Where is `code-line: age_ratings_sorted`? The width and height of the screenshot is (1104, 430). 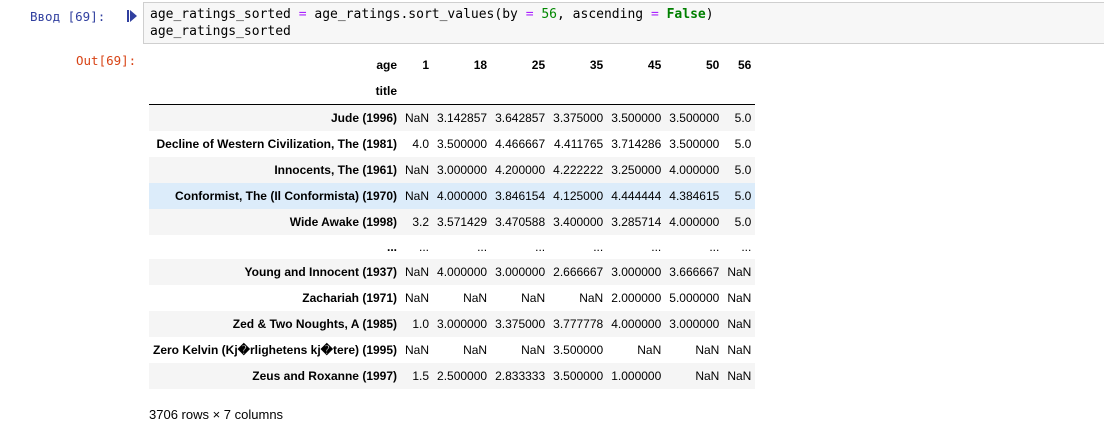
code-line: age_ratings_sorted is located at coordinates (220, 31).